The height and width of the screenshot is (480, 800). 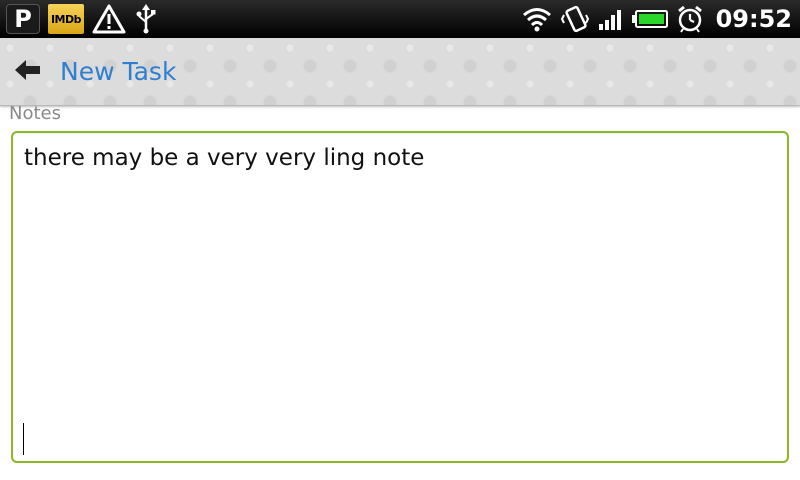 What do you see at coordinates (224, 158) in the screenshot?
I see `notes-value: there may be a very very ling note` at bounding box center [224, 158].